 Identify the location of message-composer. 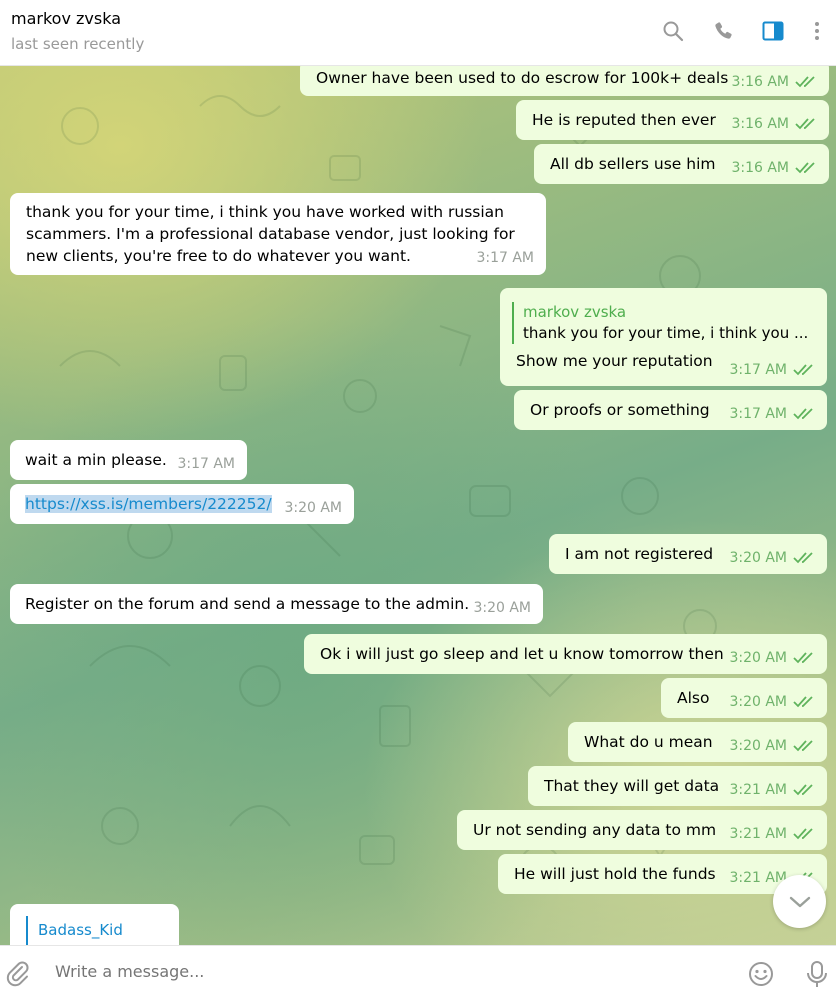
(418, 972).